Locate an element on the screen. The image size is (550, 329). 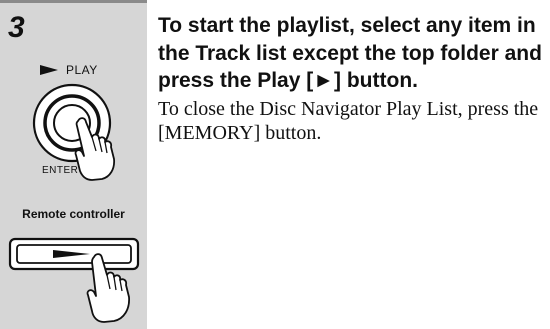
play-label-text: PLAY is located at coordinates (82, 70).